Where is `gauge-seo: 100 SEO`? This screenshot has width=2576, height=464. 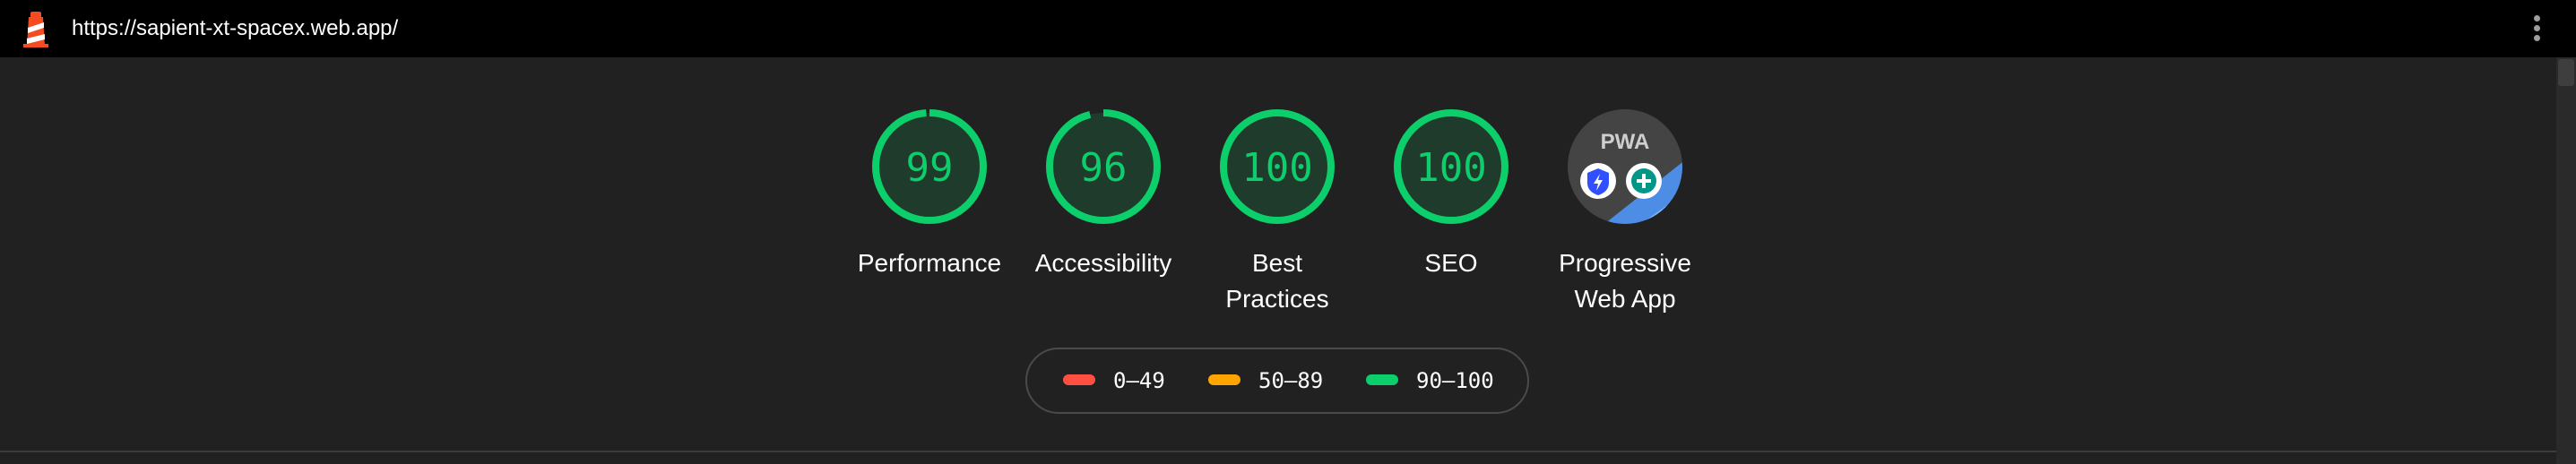 gauge-seo: 100 SEO is located at coordinates (1451, 193).